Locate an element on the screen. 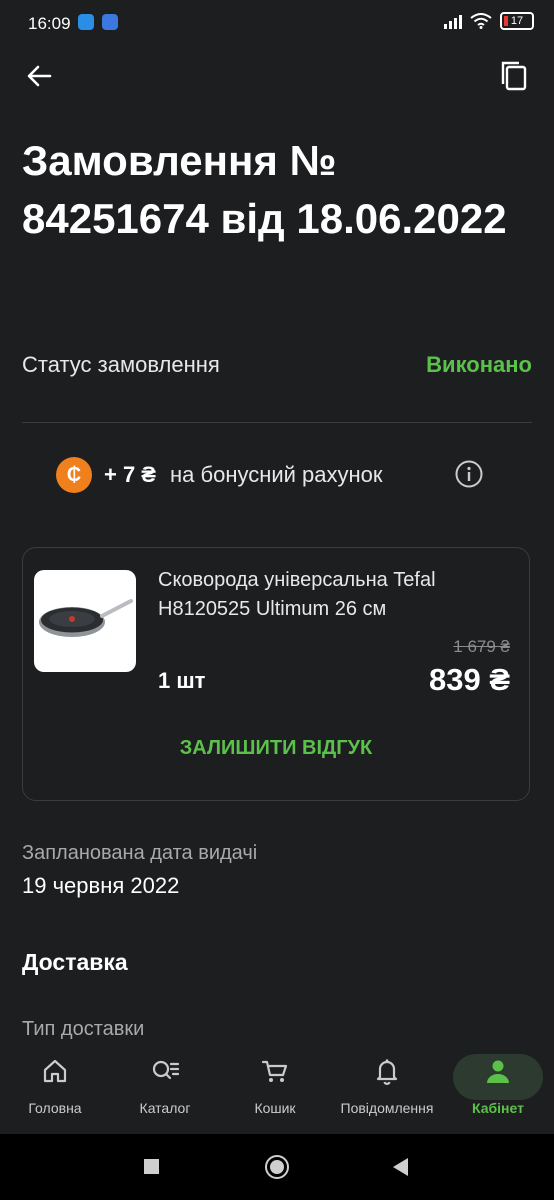  notification-app-icon is located at coordinates (86, 22).